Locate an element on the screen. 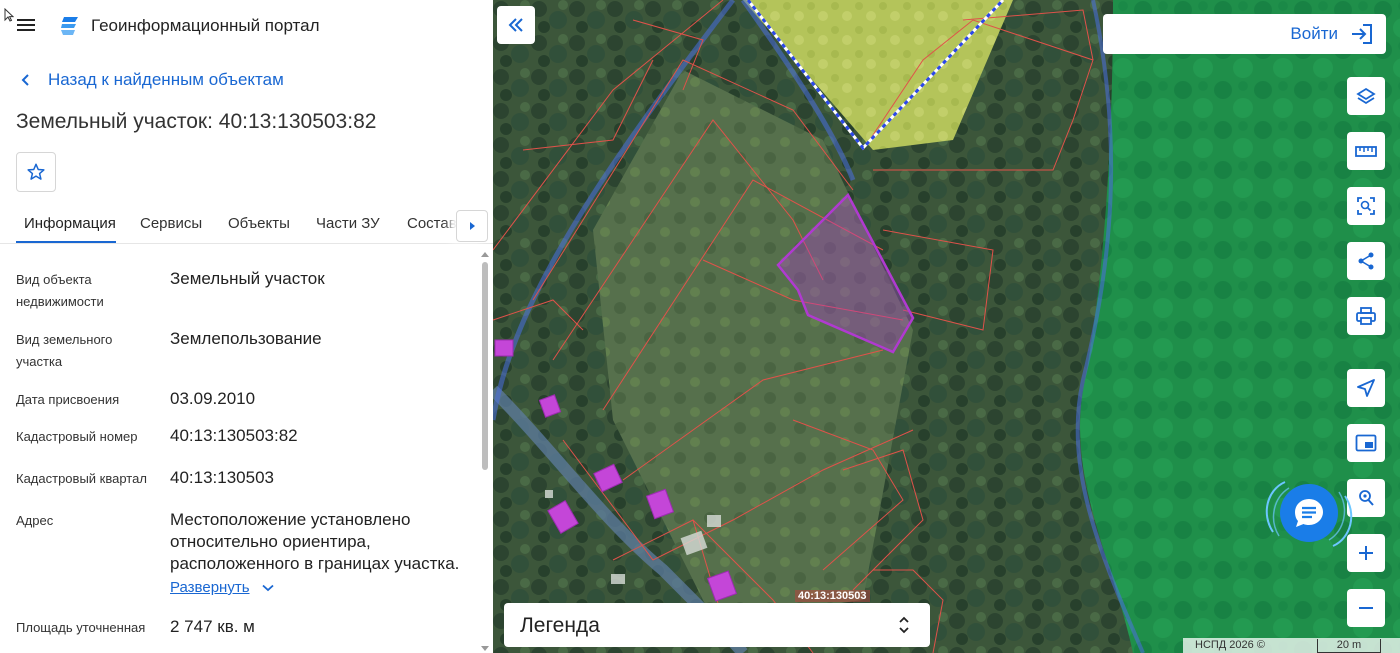  plus-icon is located at coordinates (1366, 553).